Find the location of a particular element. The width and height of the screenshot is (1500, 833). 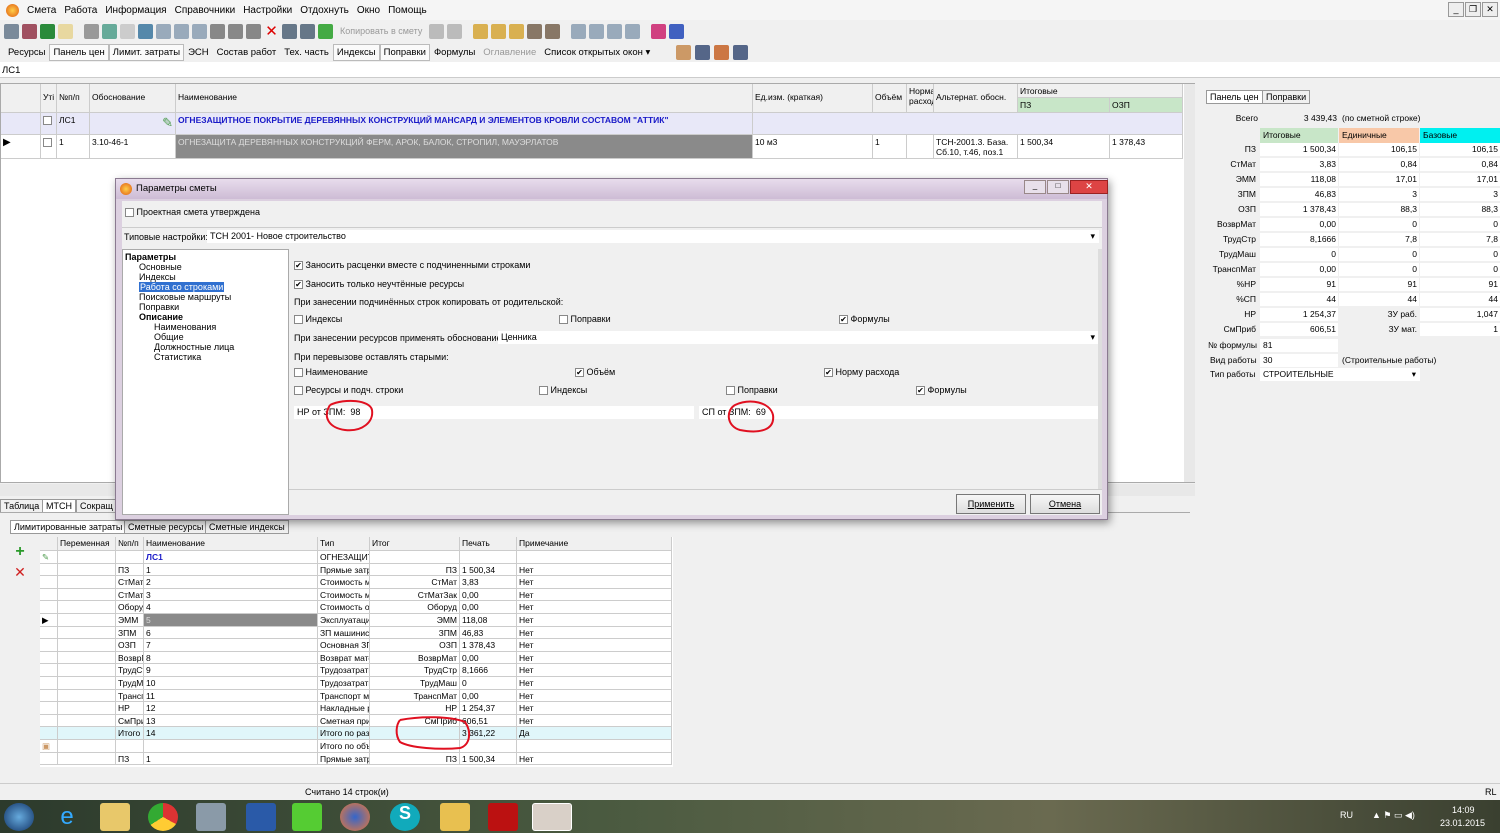

cost-cell: Эксплуатация машин is located at coordinates (344, 620).